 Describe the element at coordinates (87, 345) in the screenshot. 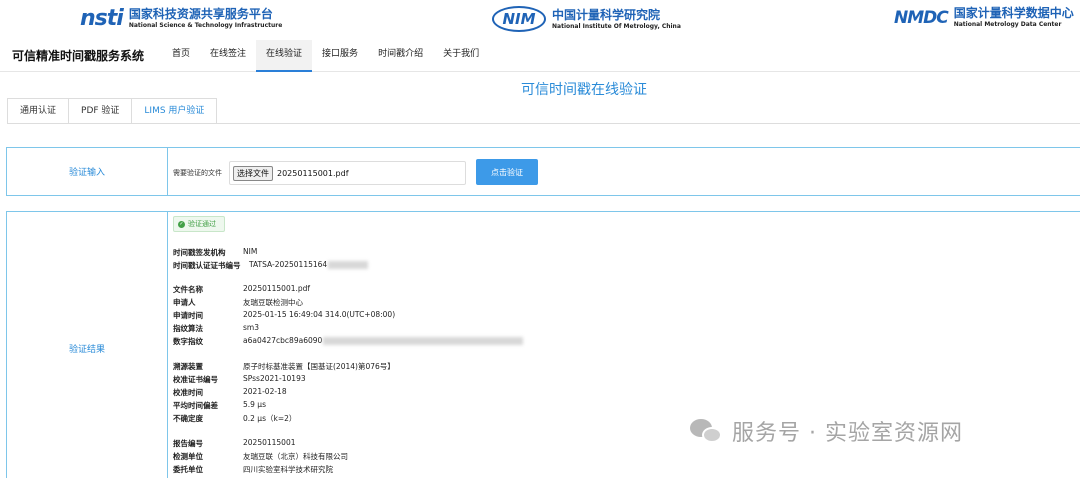

I see `verify-result-label: 验证结果` at that location.